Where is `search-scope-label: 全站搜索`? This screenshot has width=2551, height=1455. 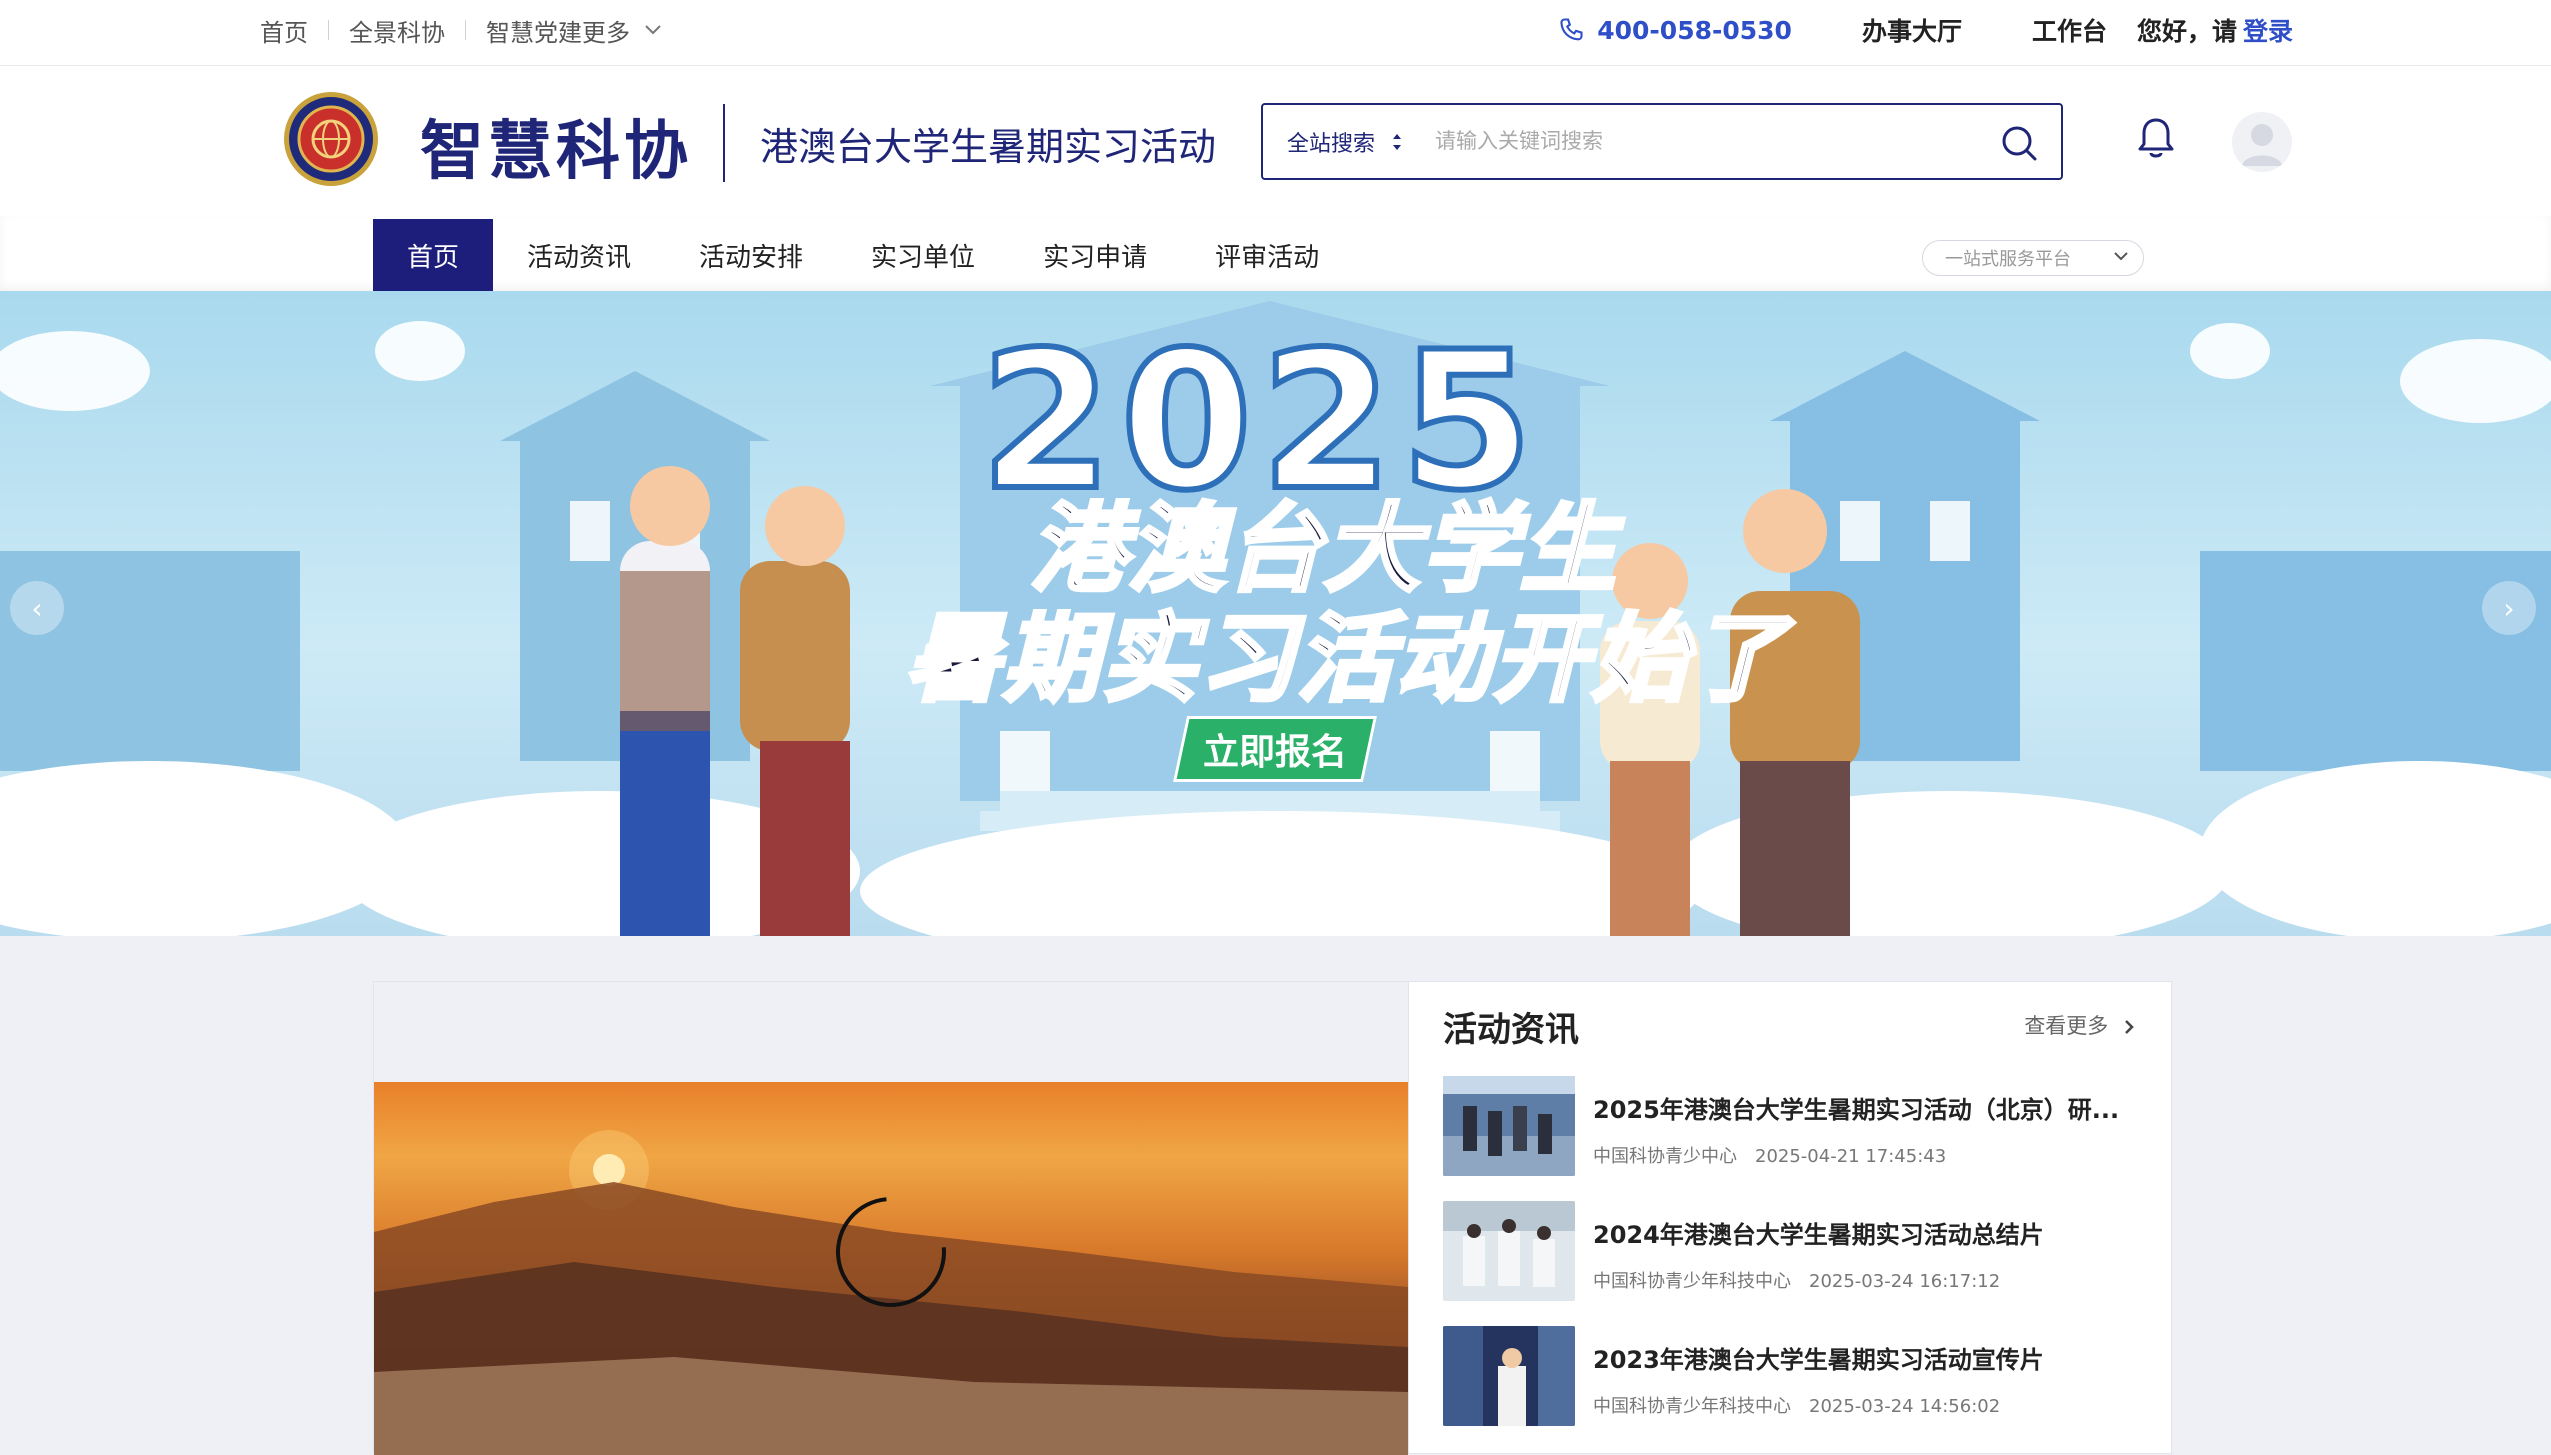 search-scope-label: 全站搜索 is located at coordinates (1331, 144).